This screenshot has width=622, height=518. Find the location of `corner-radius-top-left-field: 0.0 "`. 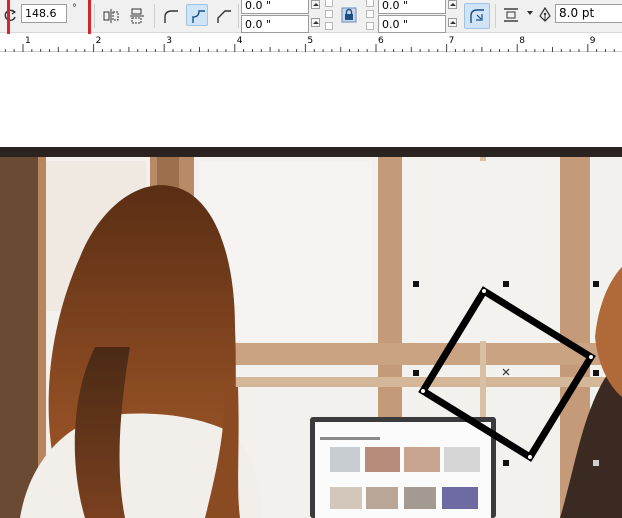

corner-radius-top-left-field: 0.0 " is located at coordinates (275, 7).